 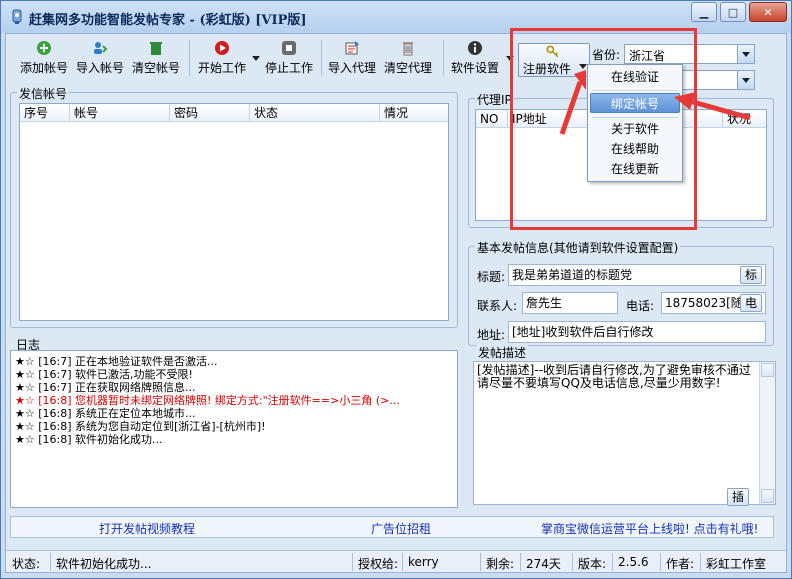 What do you see at coordinates (733, 12) in the screenshot?
I see `maximize-button: □` at bounding box center [733, 12].